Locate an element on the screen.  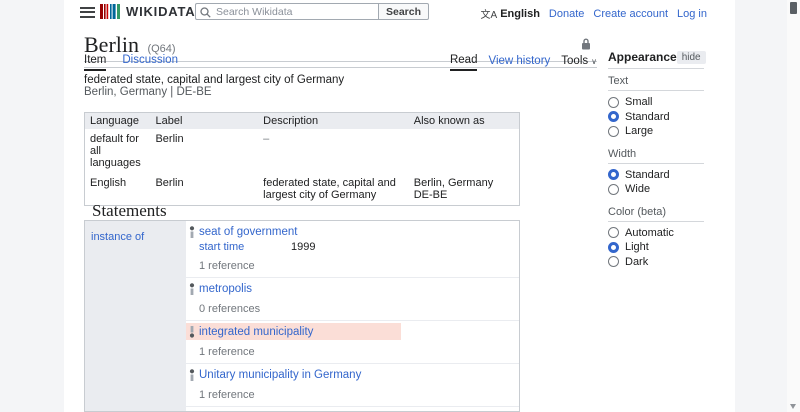
qualifier-property-link: start time is located at coordinates (221, 247).